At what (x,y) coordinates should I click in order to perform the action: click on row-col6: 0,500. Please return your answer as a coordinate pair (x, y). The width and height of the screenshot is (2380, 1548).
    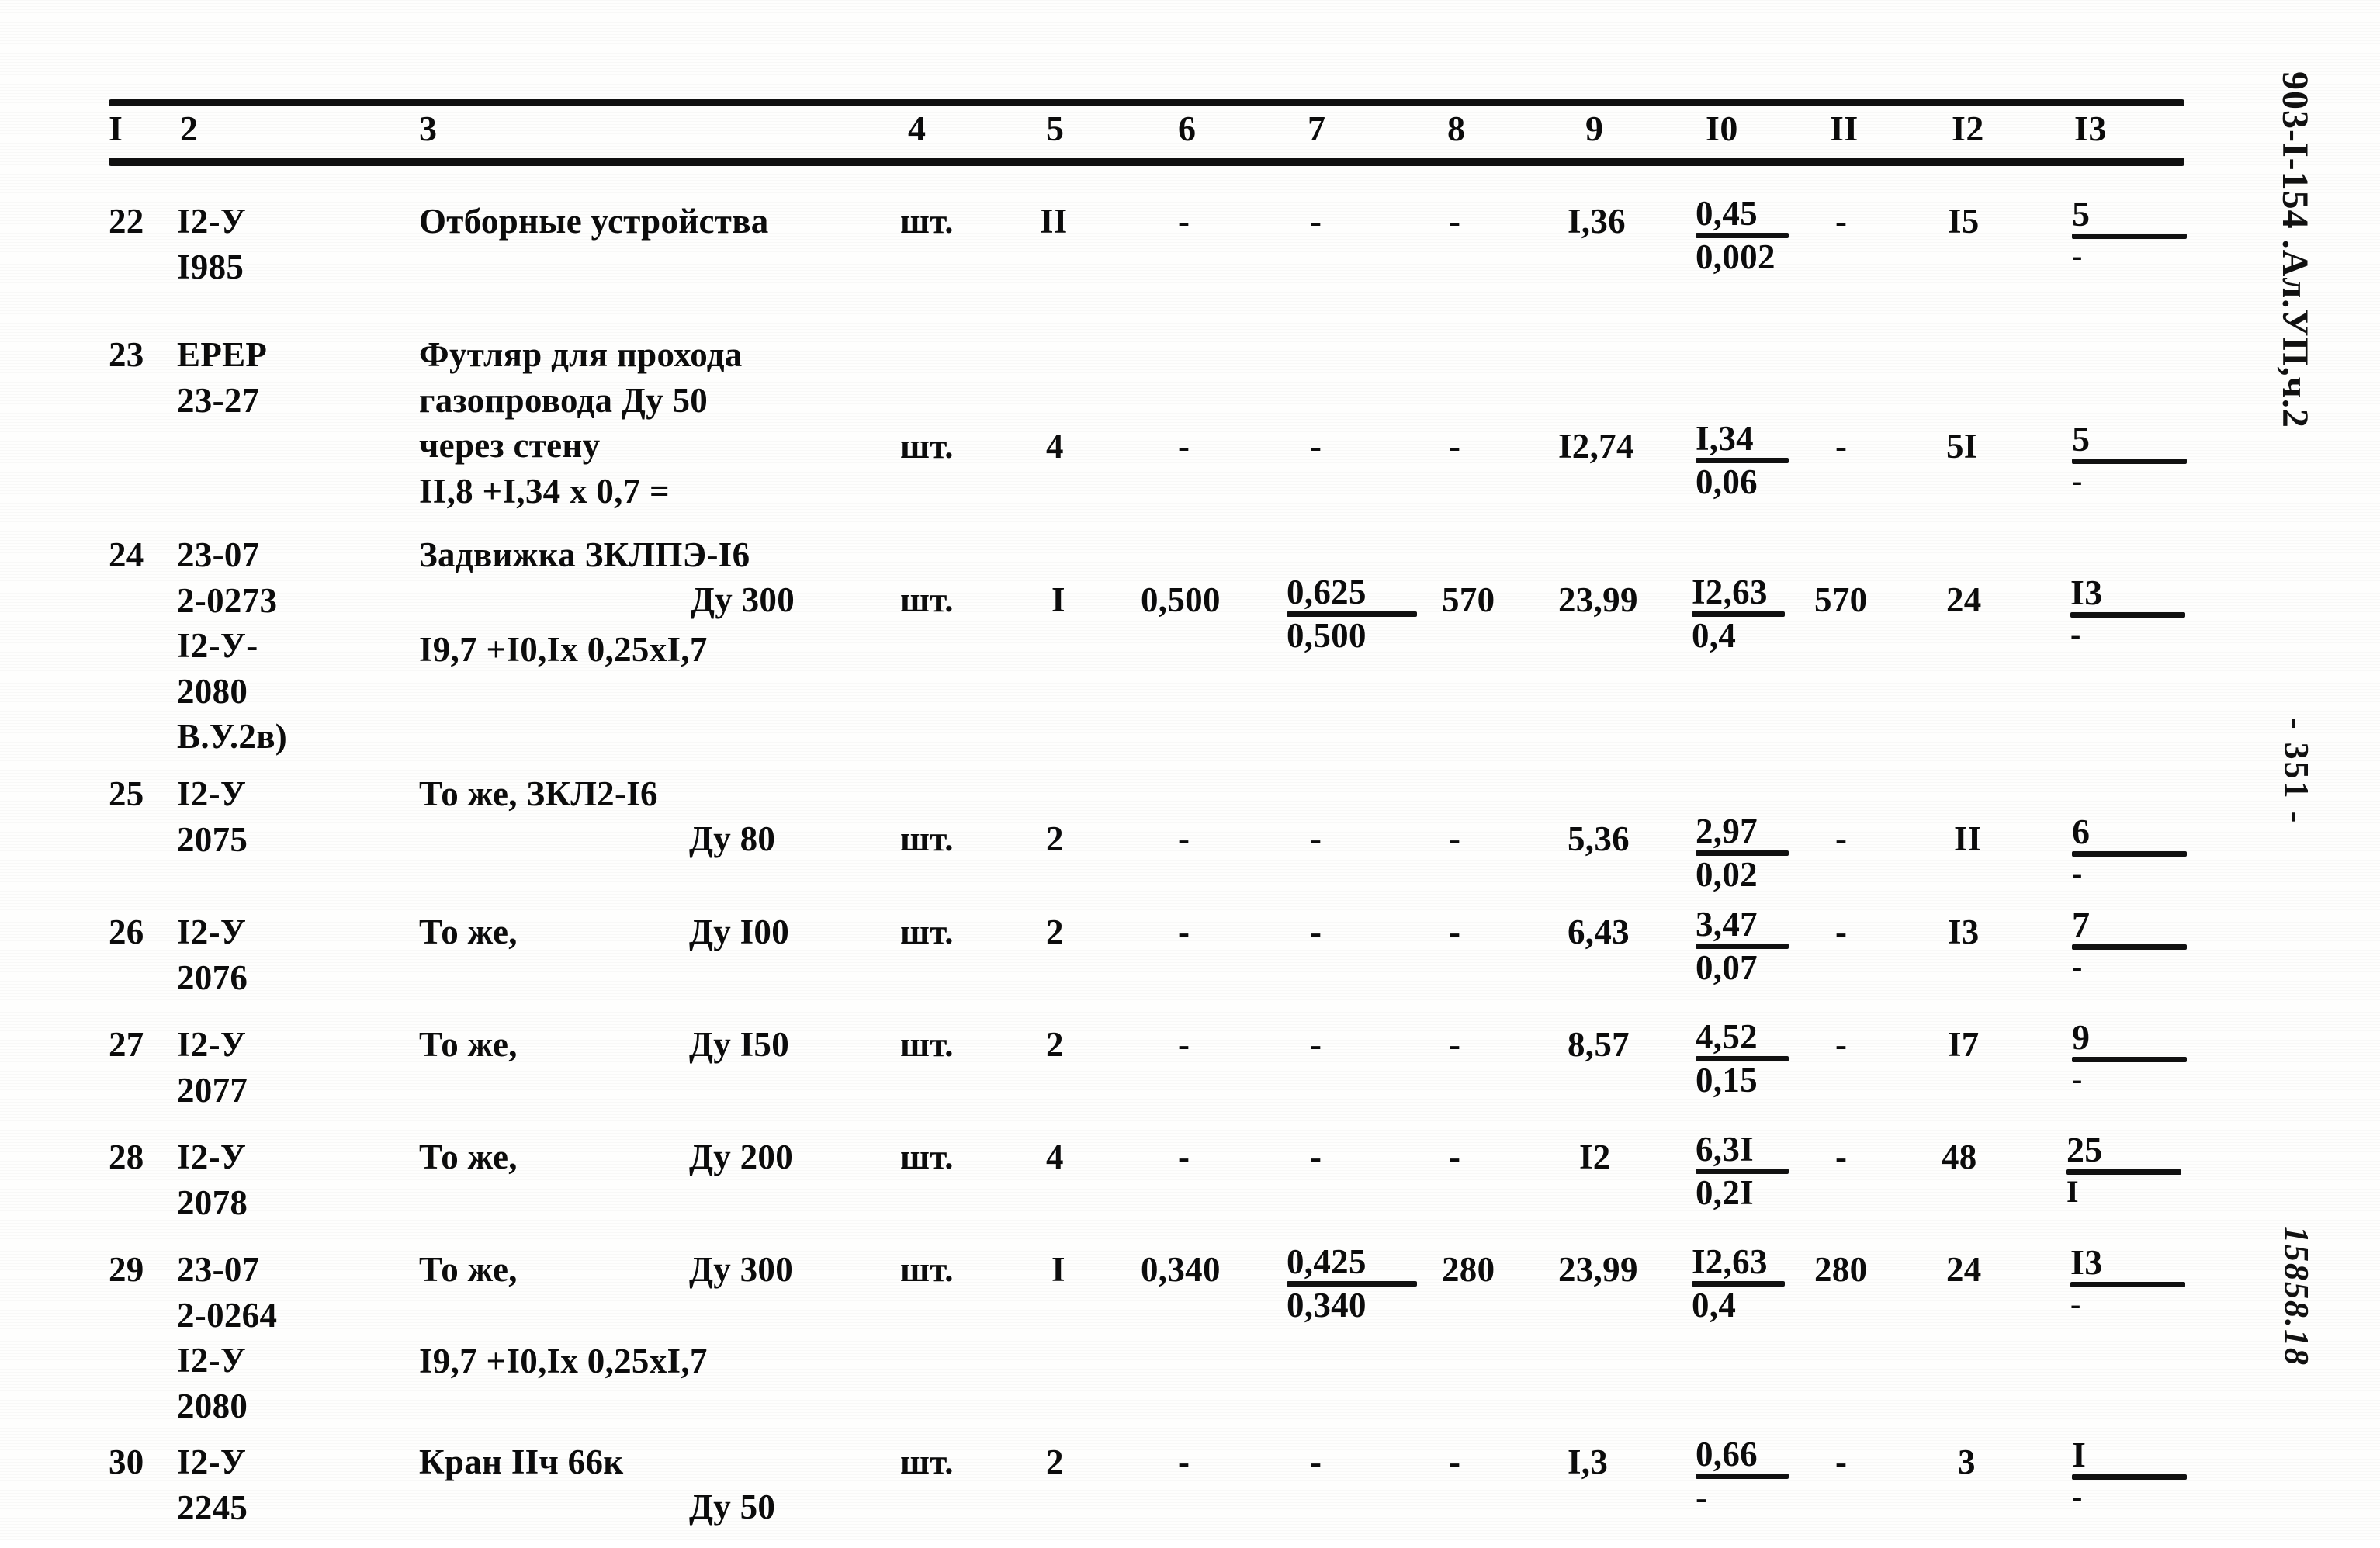
    Looking at the image, I should click on (1181, 599).